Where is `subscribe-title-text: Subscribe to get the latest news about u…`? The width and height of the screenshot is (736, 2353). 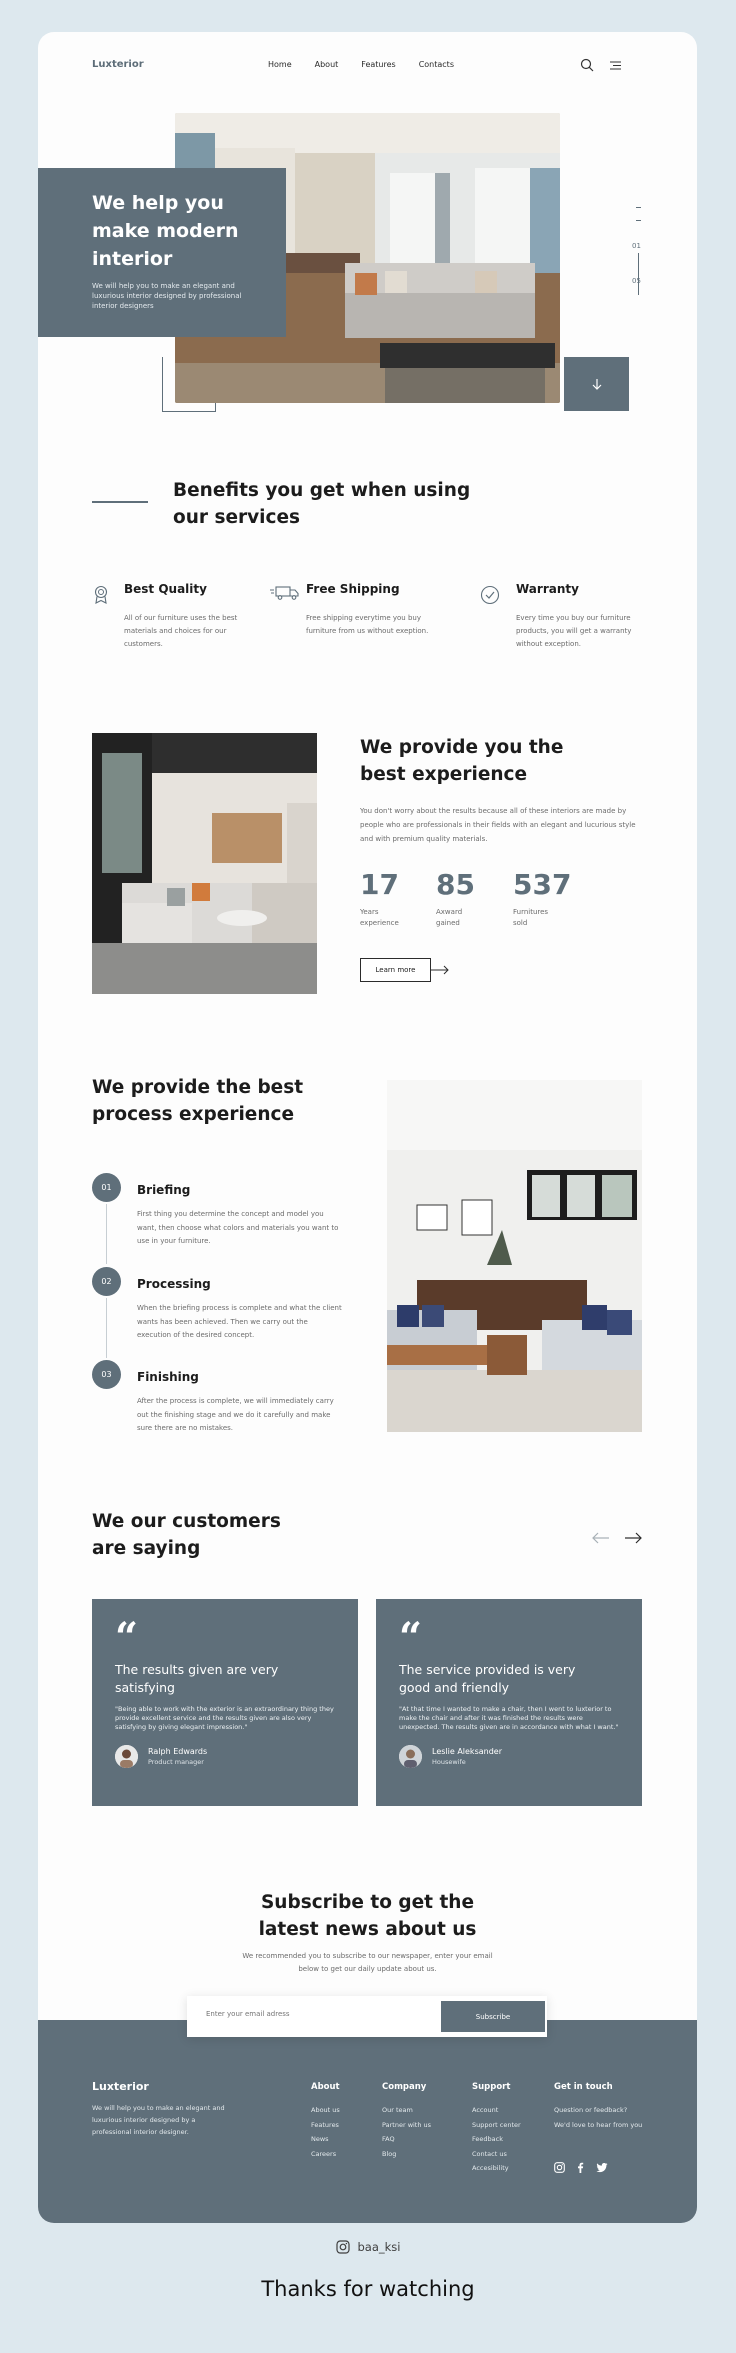 subscribe-title-text: Subscribe to get the latest news about u… is located at coordinates (367, 1916).